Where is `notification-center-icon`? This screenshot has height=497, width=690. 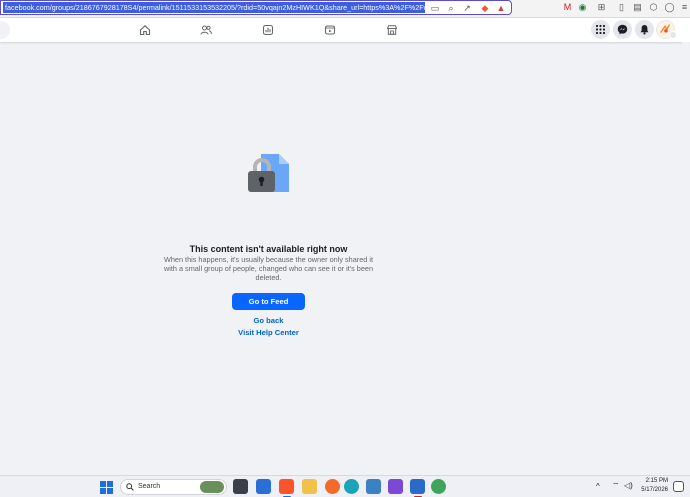 notification-center-icon is located at coordinates (678, 486).